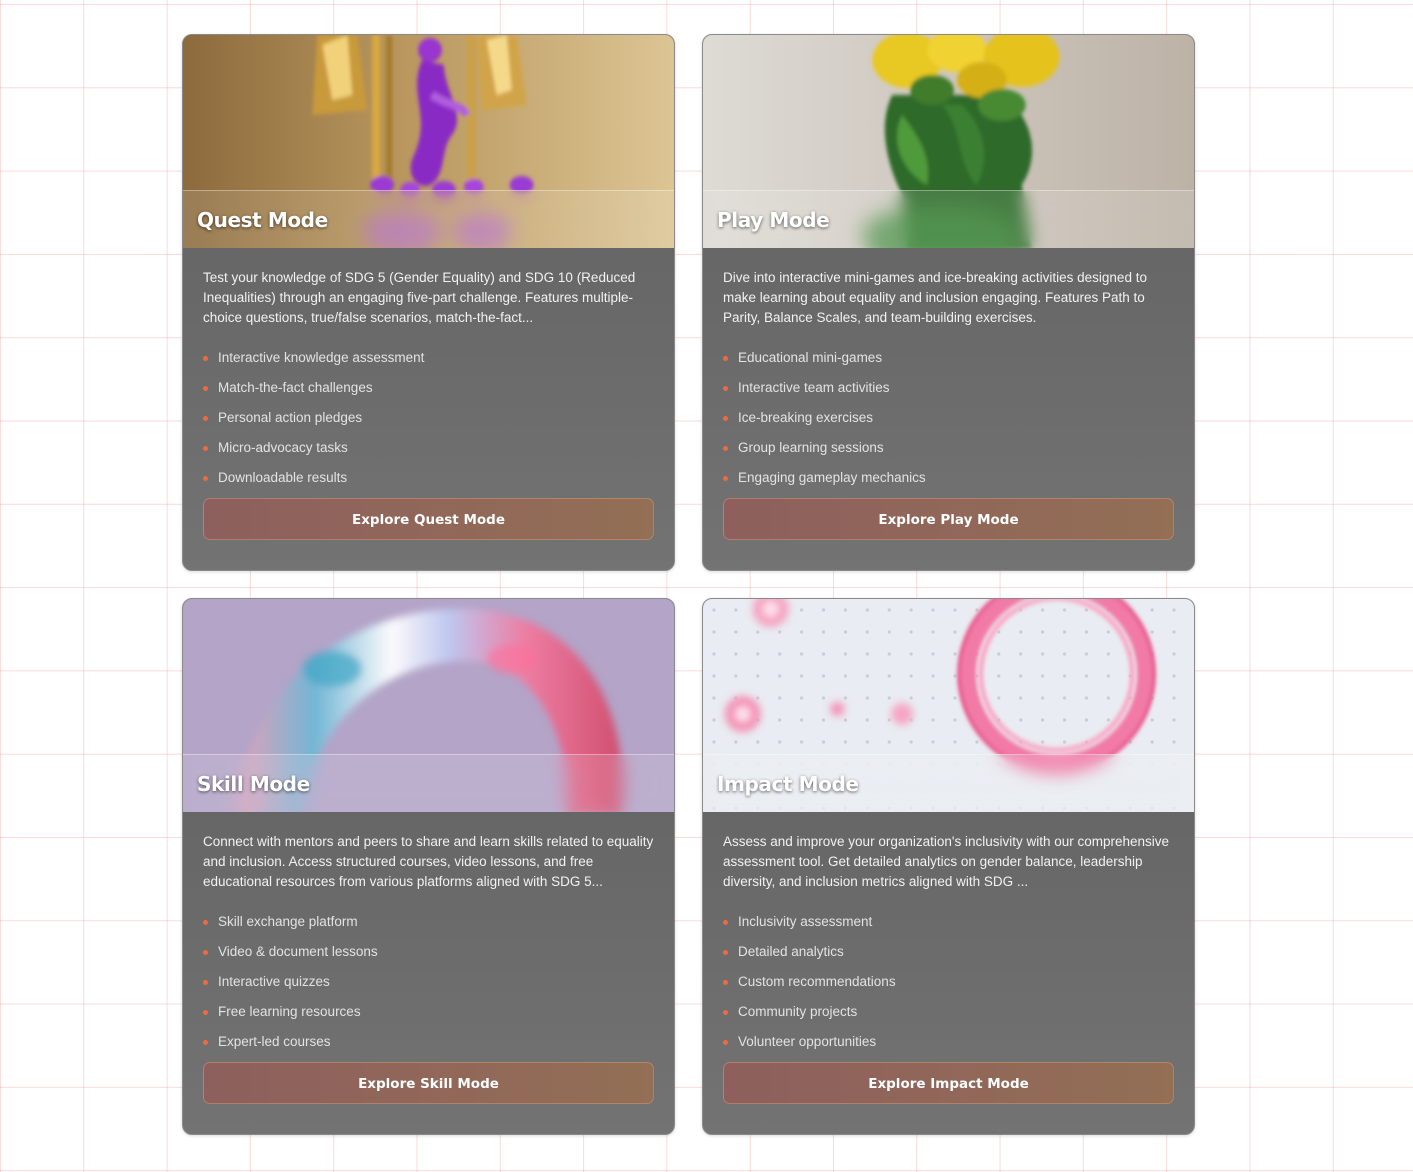 The image size is (1413, 1172). What do you see at coordinates (428, 363) in the screenshot?
I see `feature-item: Interactive knowledge assessment` at bounding box center [428, 363].